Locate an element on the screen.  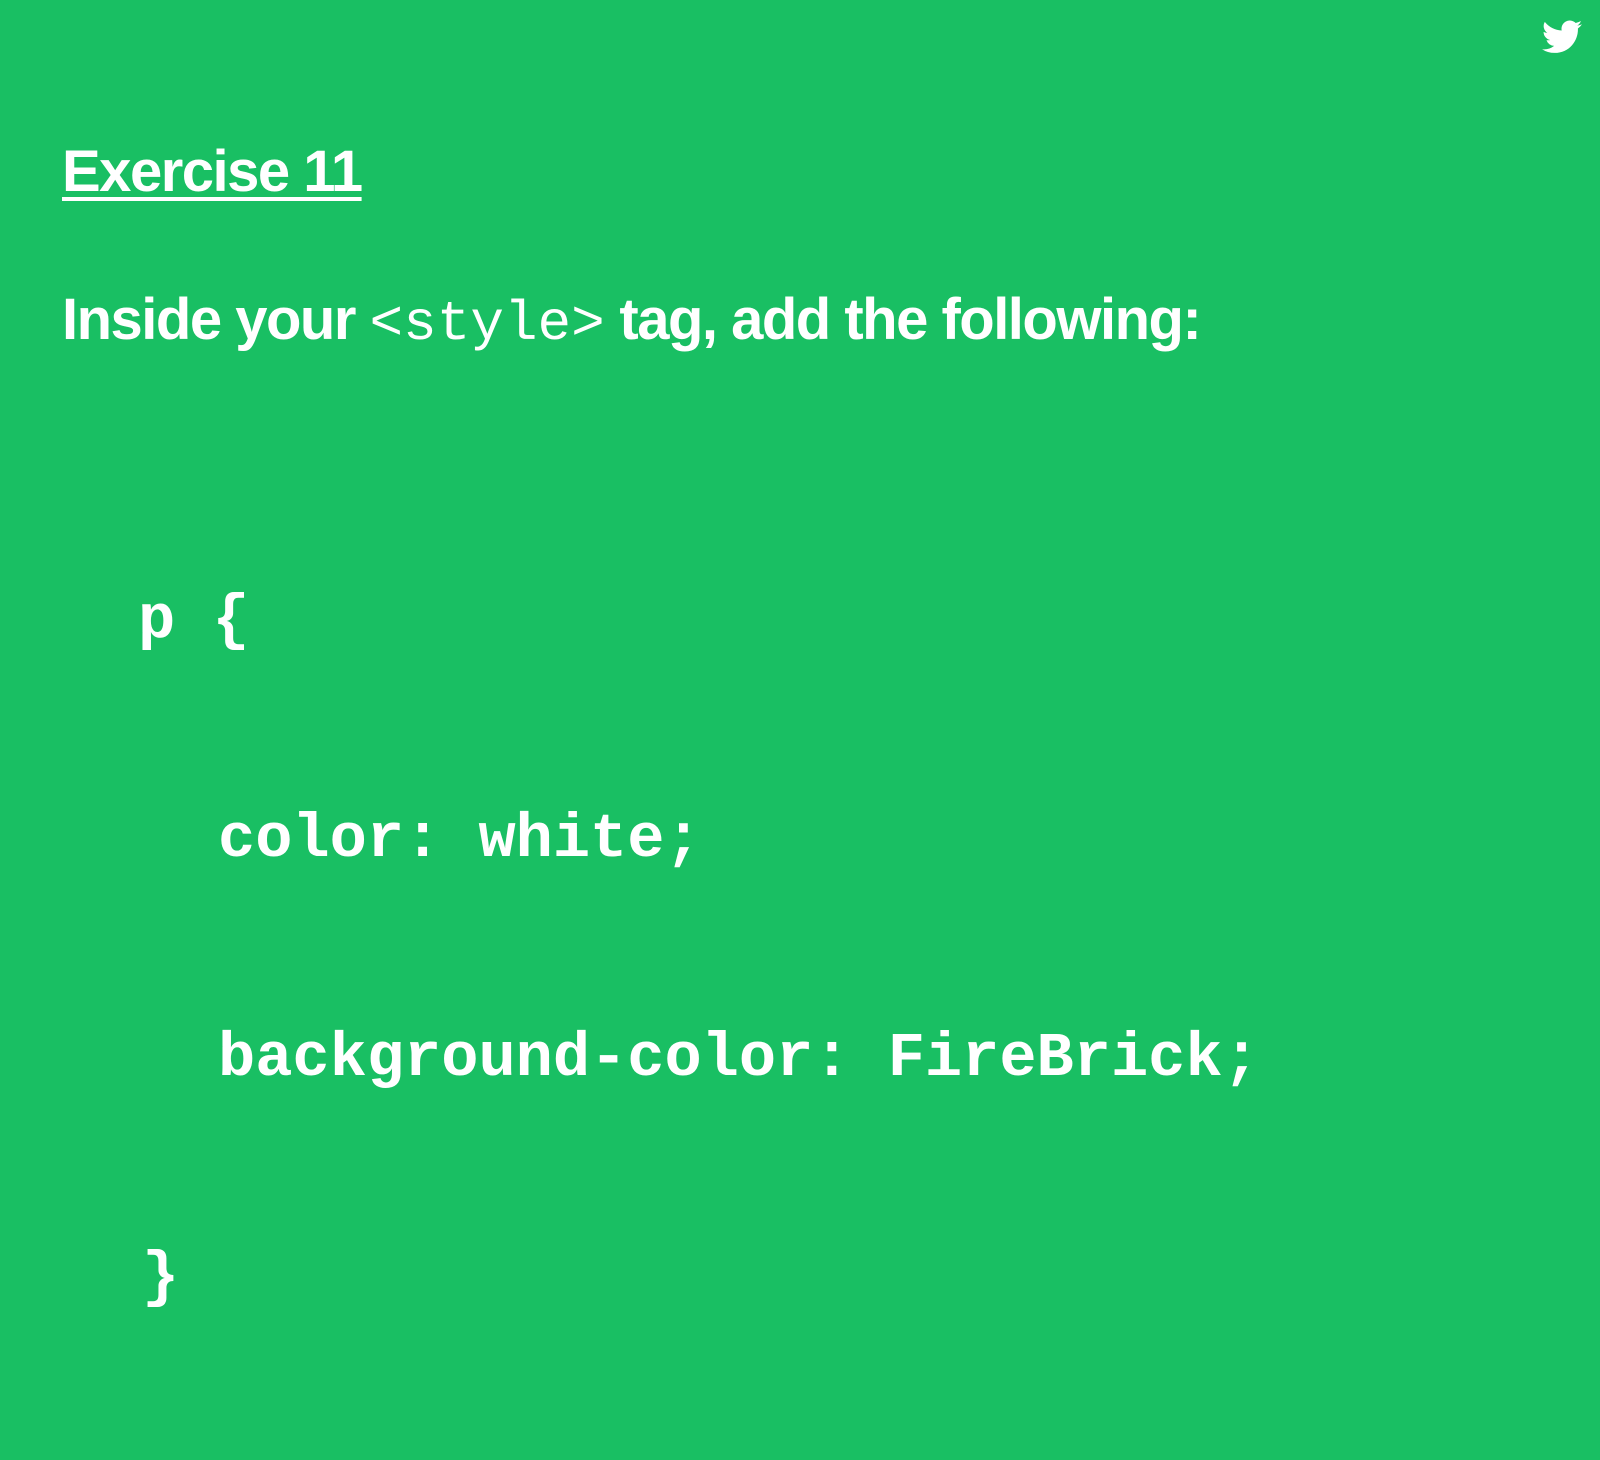
code-line-color: color: white; is located at coordinates (460, 839).